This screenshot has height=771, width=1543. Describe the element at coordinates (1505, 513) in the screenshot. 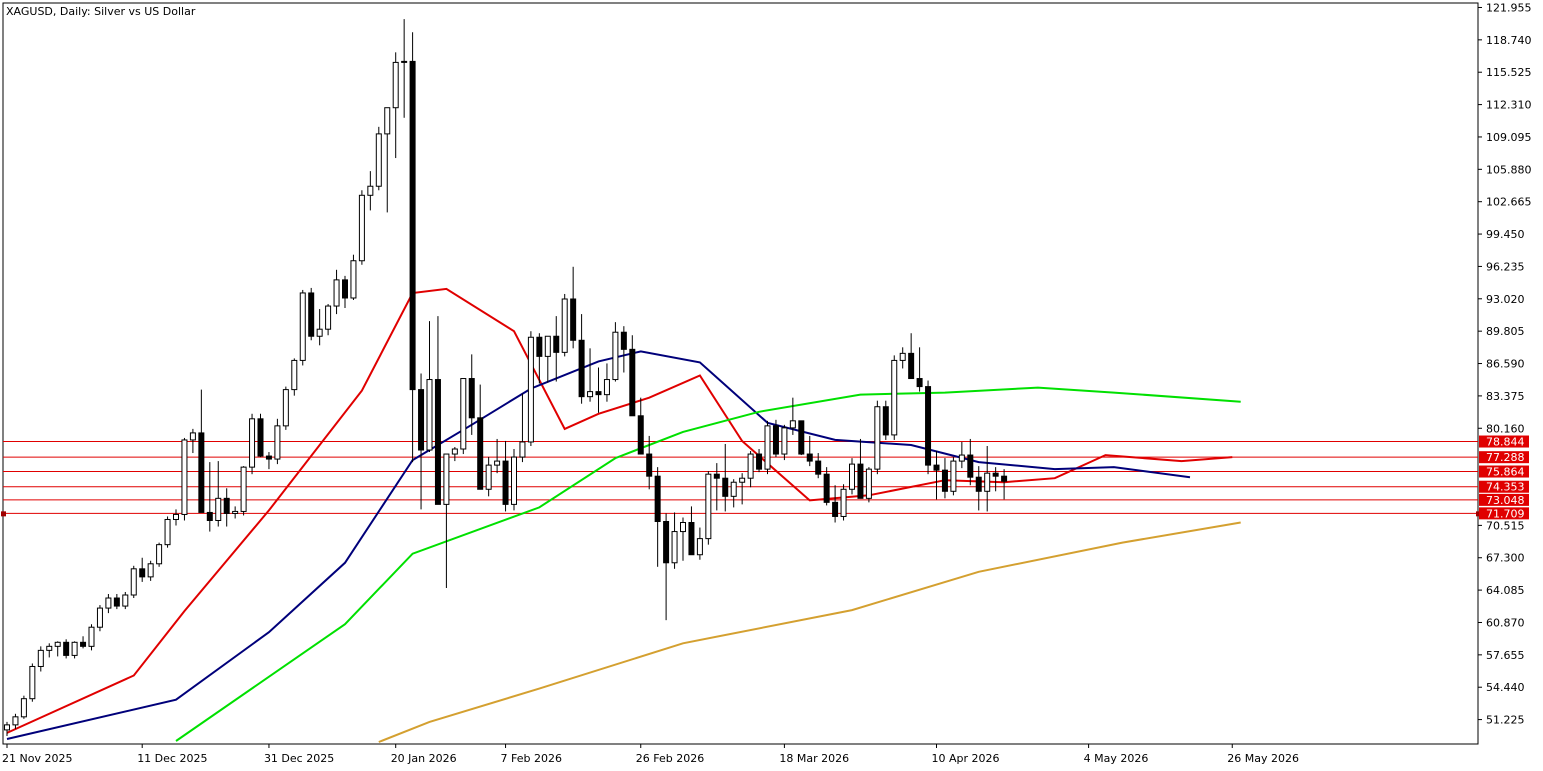

I see `level-price-label: 71.709` at that location.